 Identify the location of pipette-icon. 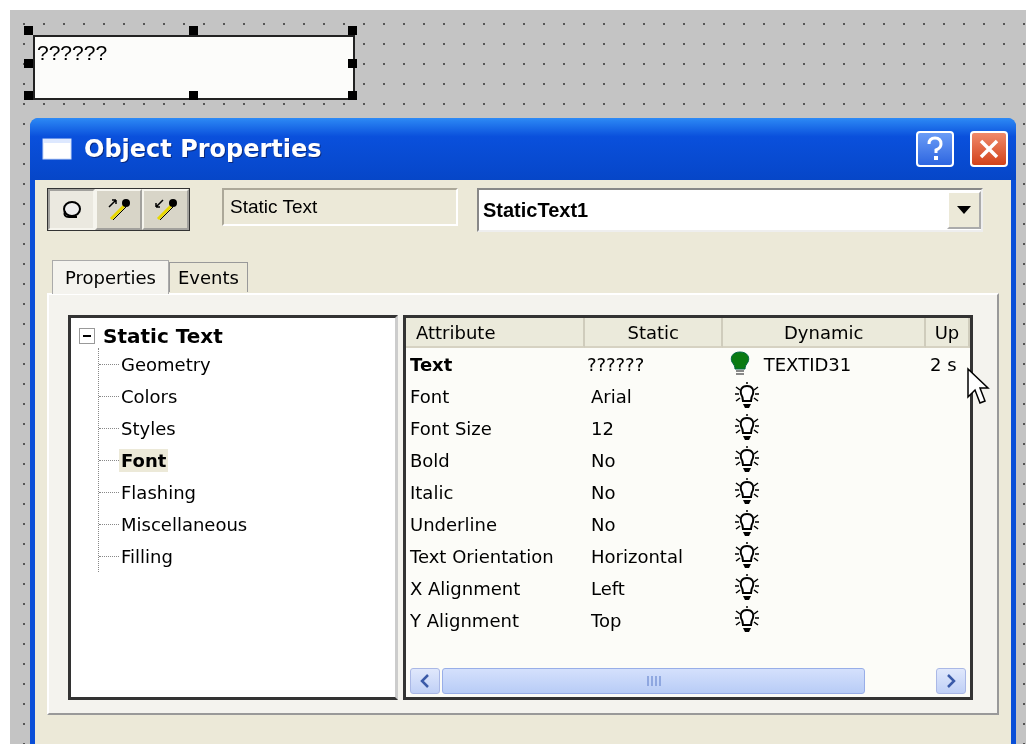
(165, 209).